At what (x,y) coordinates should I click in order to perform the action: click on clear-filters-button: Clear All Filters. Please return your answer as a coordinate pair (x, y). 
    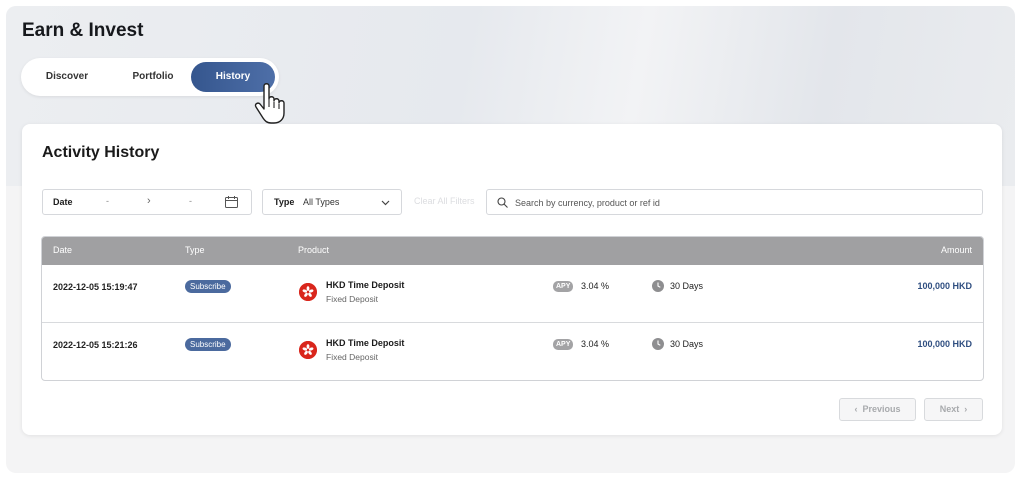
    Looking at the image, I should click on (444, 201).